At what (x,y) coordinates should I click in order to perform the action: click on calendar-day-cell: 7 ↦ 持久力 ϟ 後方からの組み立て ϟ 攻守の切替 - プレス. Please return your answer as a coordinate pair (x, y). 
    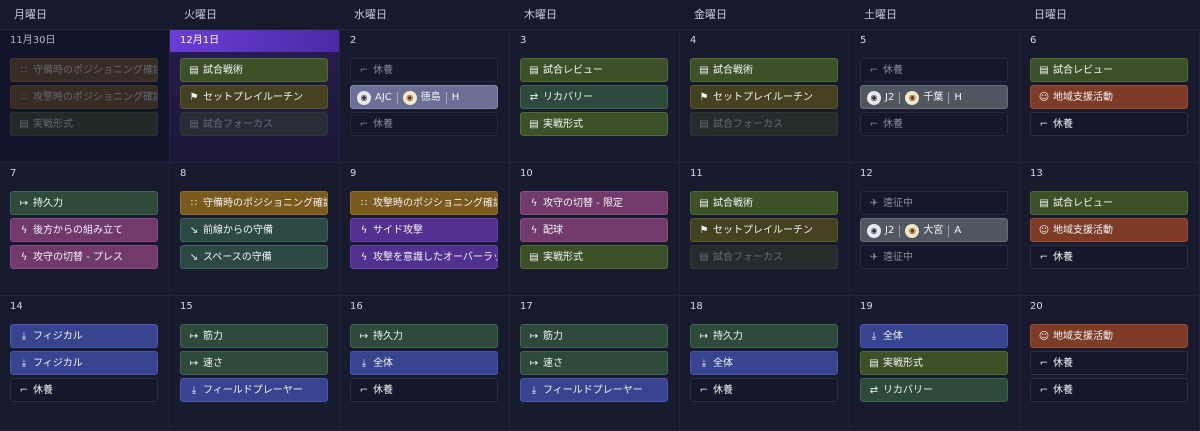
    Looking at the image, I should click on (85, 229).